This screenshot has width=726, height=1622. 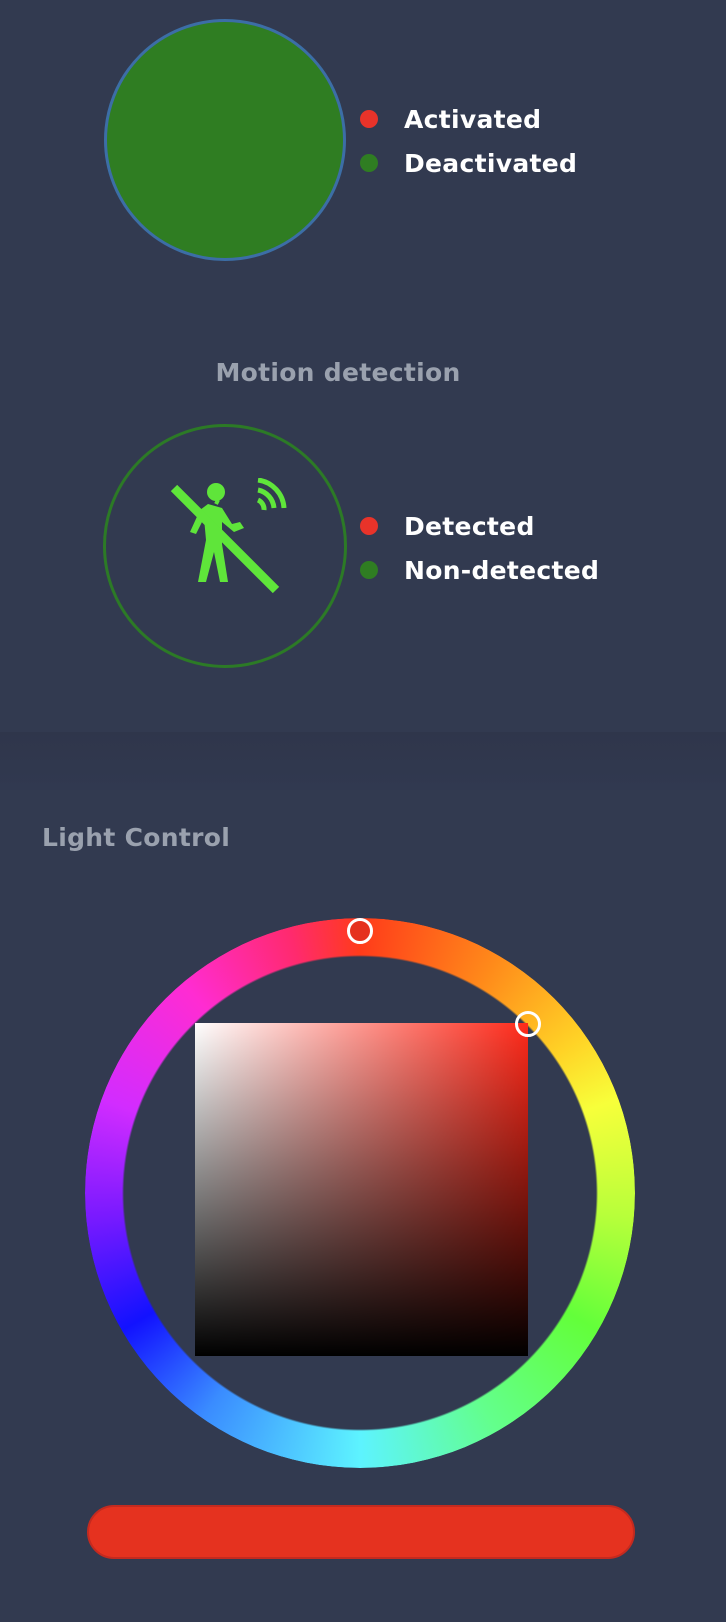 What do you see at coordinates (136, 837) in the screenshot?
I see `light-control-title: Light Control` at bounding box center [136, 837].